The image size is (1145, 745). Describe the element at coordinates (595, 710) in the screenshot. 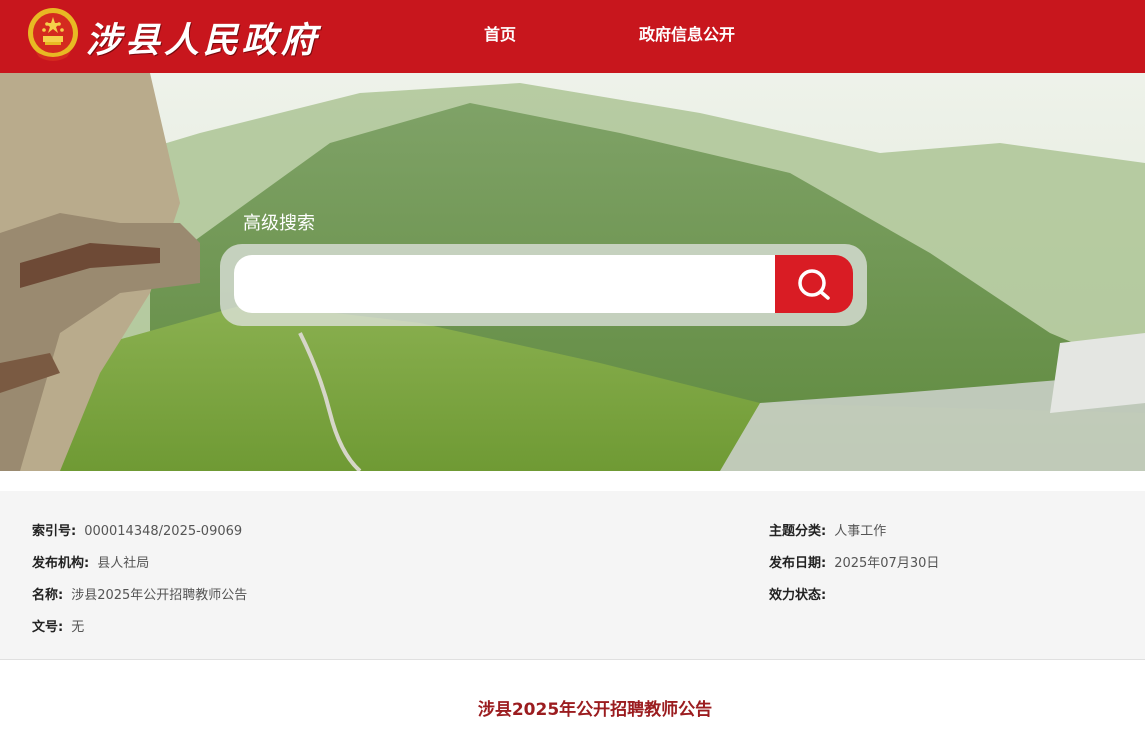

I see `article-title: 涉县2025年公开招聘教师公告` at that location.